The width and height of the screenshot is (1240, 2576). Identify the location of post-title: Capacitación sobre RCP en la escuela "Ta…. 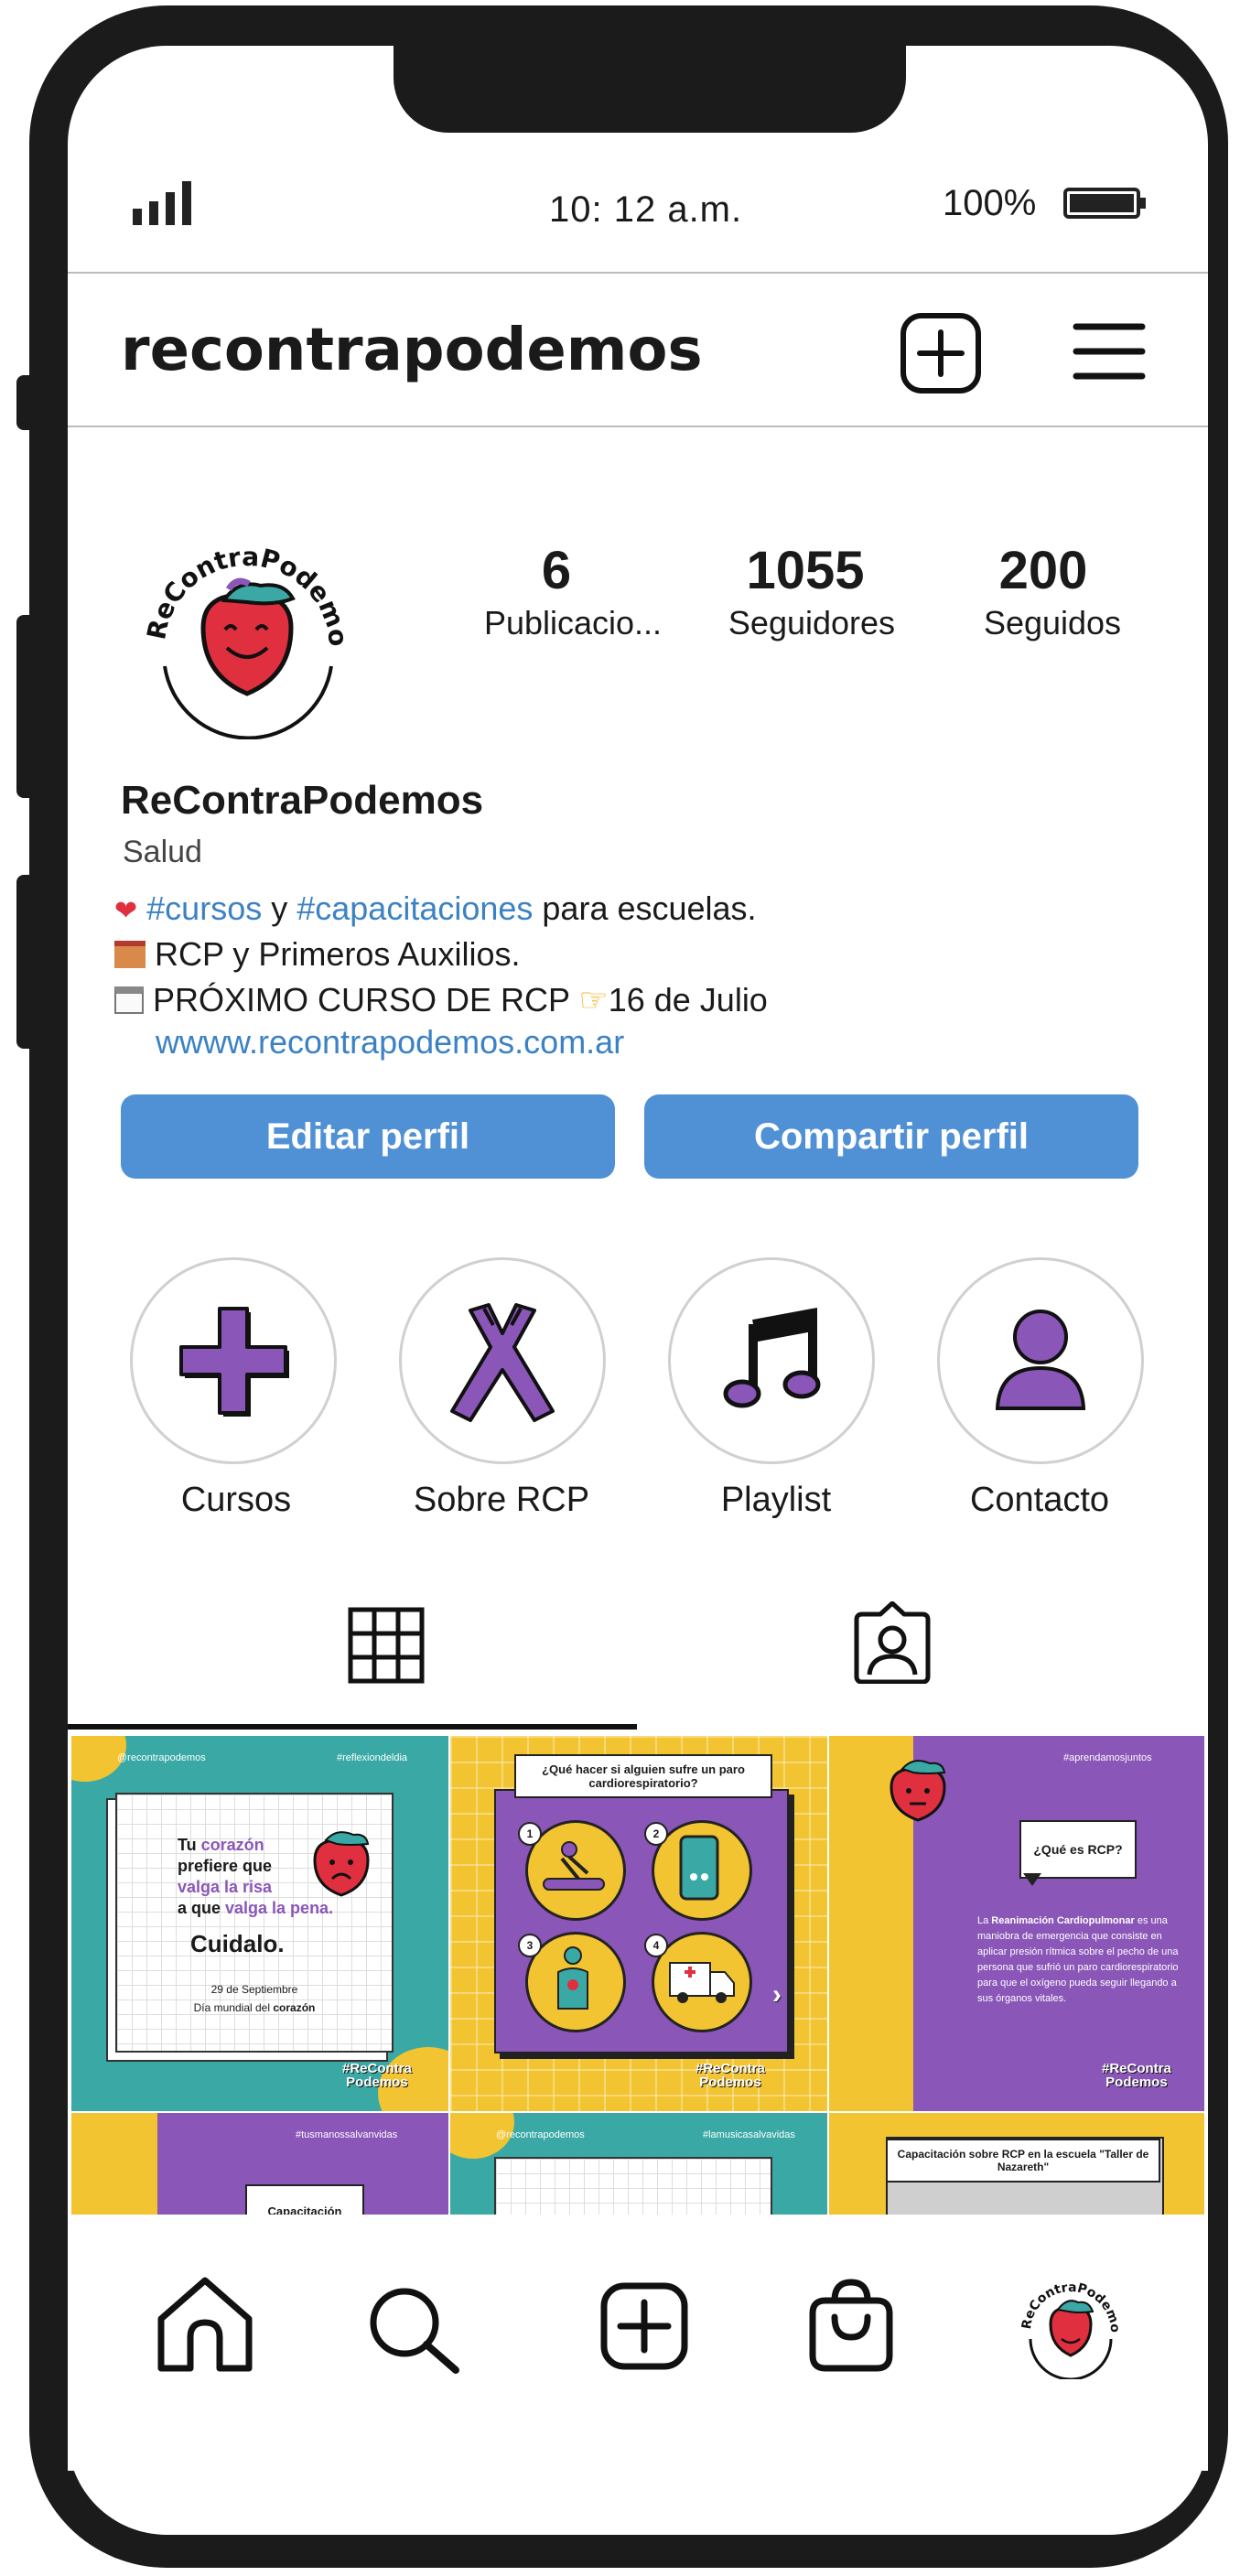
(1023, 2161).